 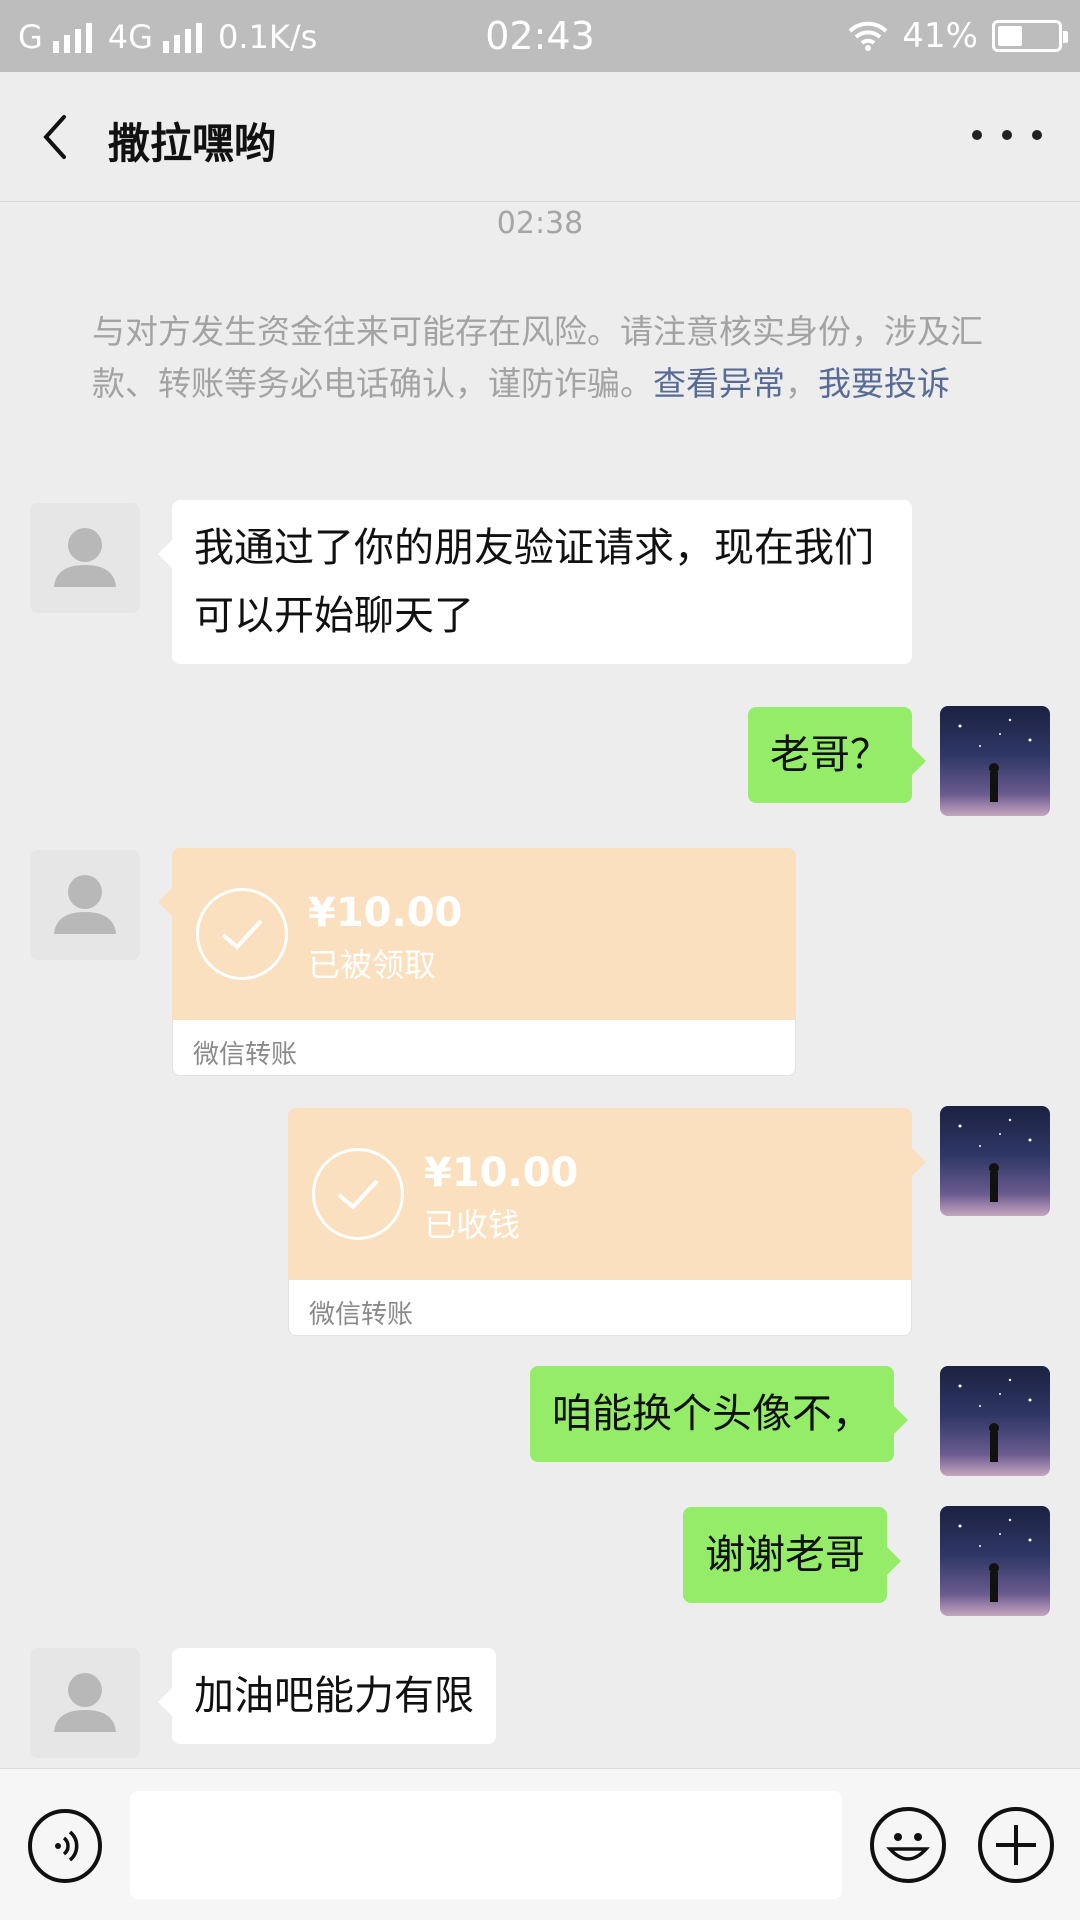 What do you see at coordinates (719, 383) in the screenshot?
I see `view-abnormal-link: 查看异常` at bounding box center [719, 383].